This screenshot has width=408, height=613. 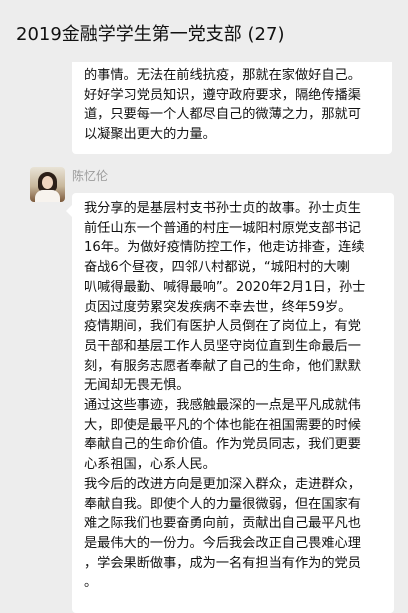 What do you see at coordinates (150, 34) in the screenshot?
I see `group-title: 2019金融学学生第一党支部 (27)` at bounding box center [150, 34].